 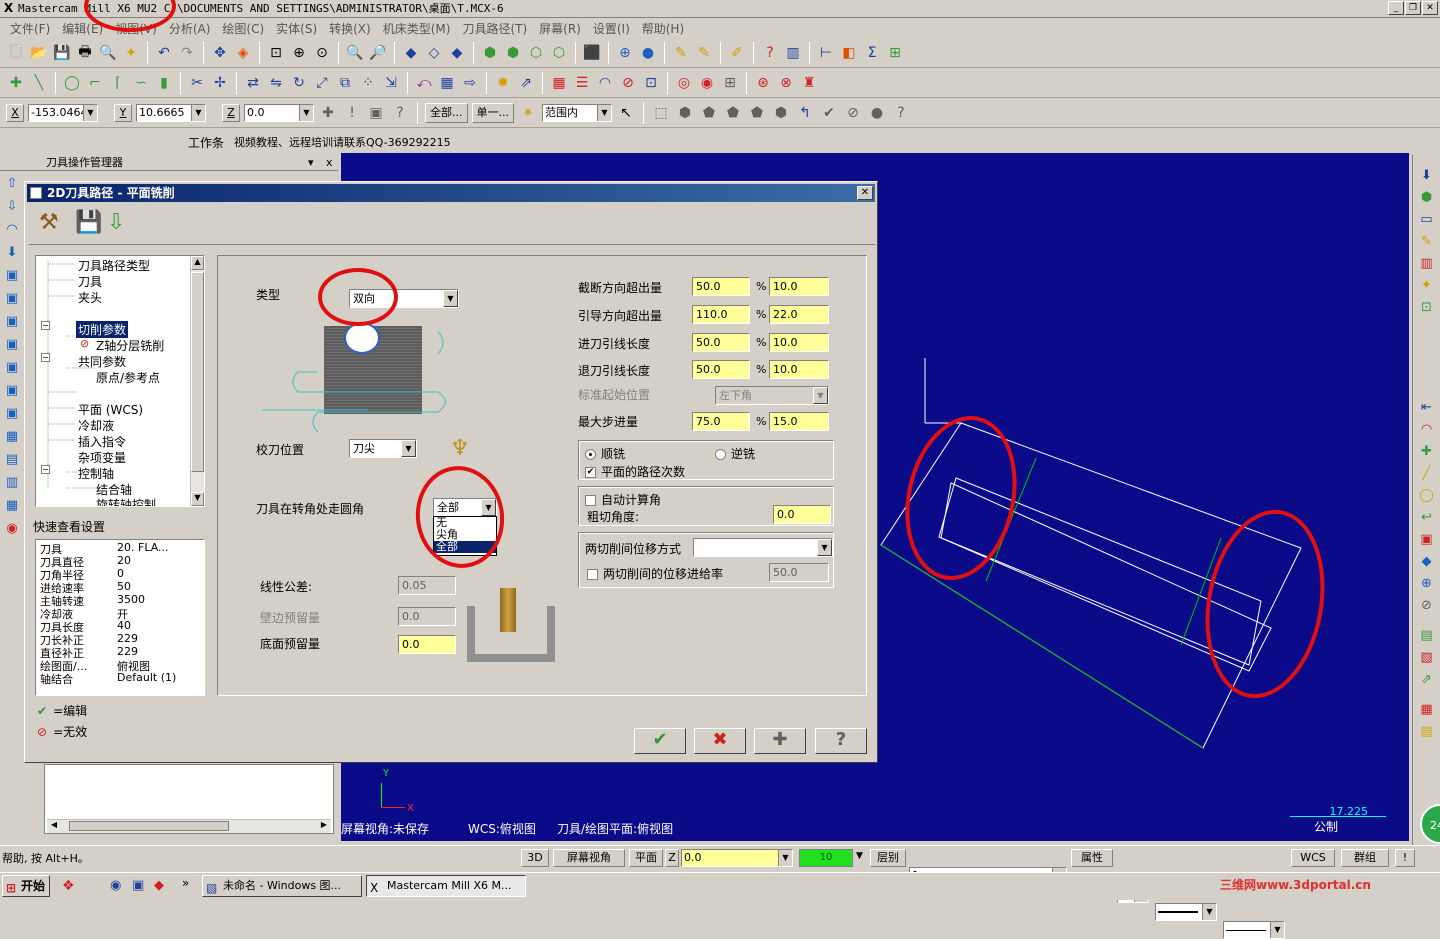 What do you see at coordinates (737, 858) in the screenshot?
I see `z-depth-input: 0.0 ▼` at bounding box center [737, 858].